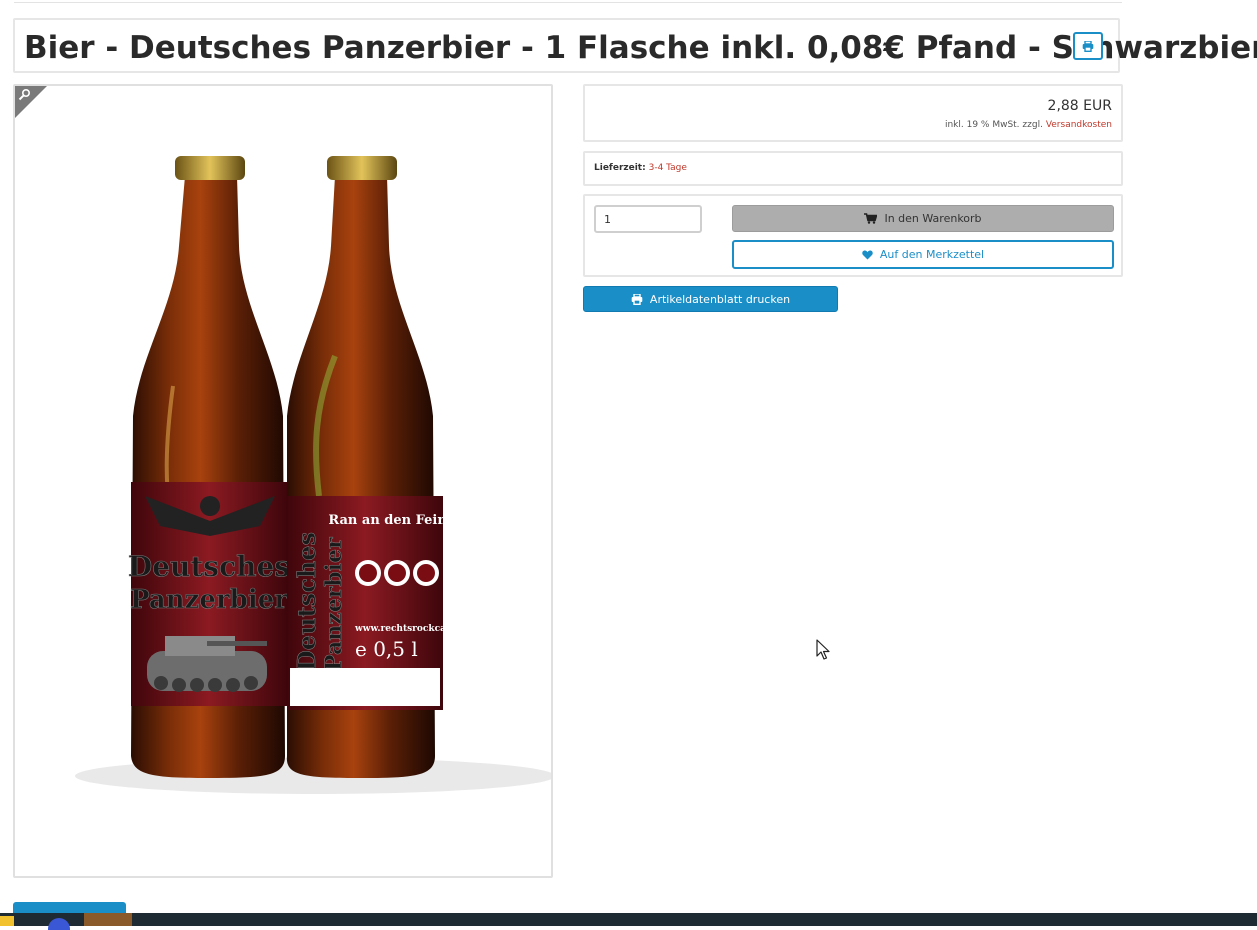  What do you see at coordinates (108, 919) in the screenshot?
I see `taskbar-active-app` at bounding box center [108, 919].